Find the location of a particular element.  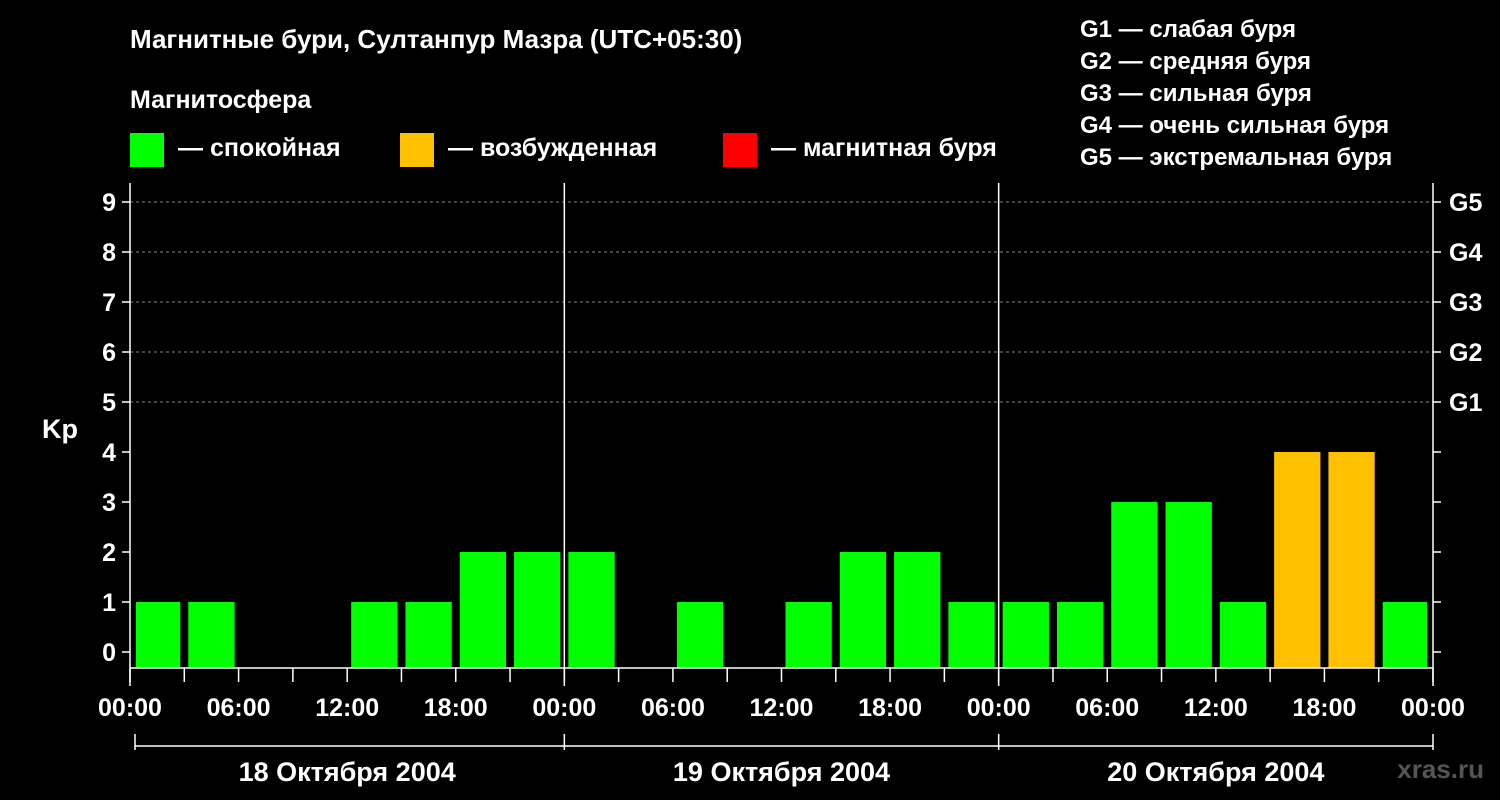

y-axis-label: Kp is located at coordinates (60, 429).